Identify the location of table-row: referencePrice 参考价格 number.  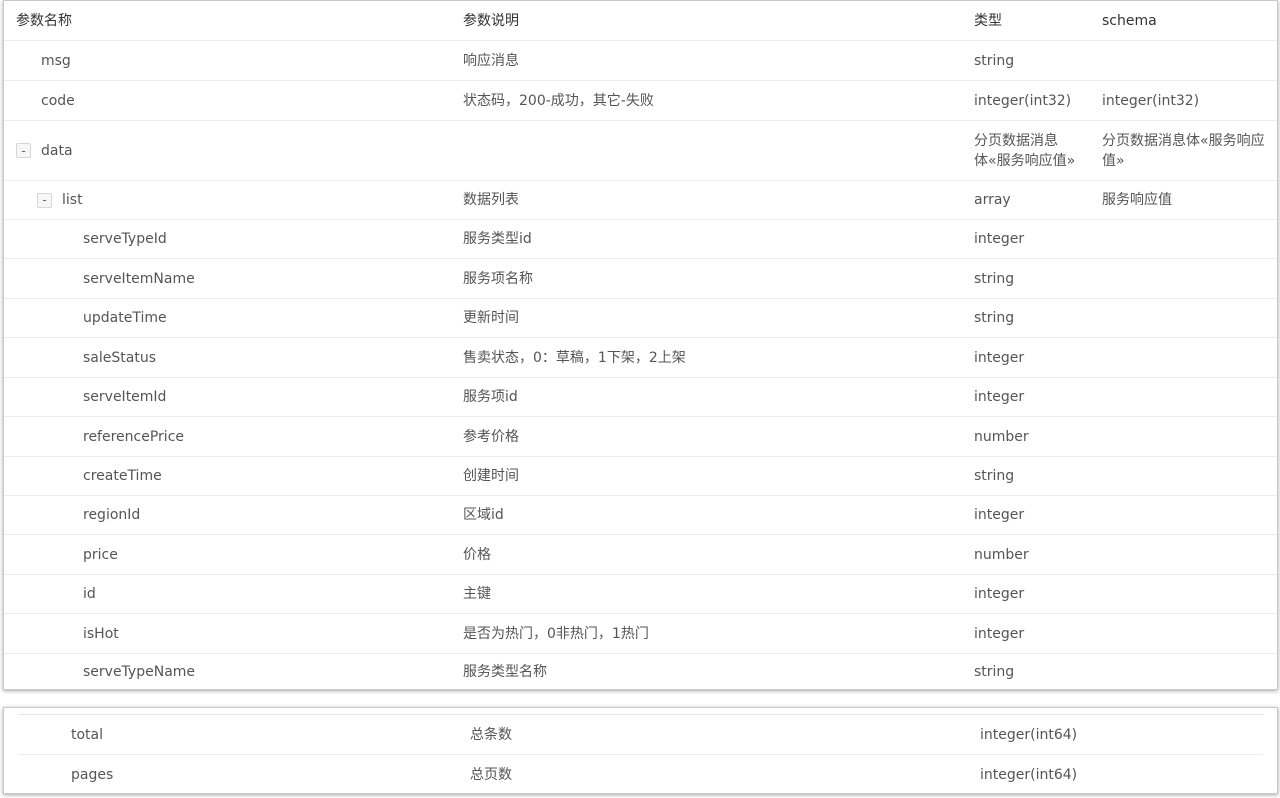
(640, 437).